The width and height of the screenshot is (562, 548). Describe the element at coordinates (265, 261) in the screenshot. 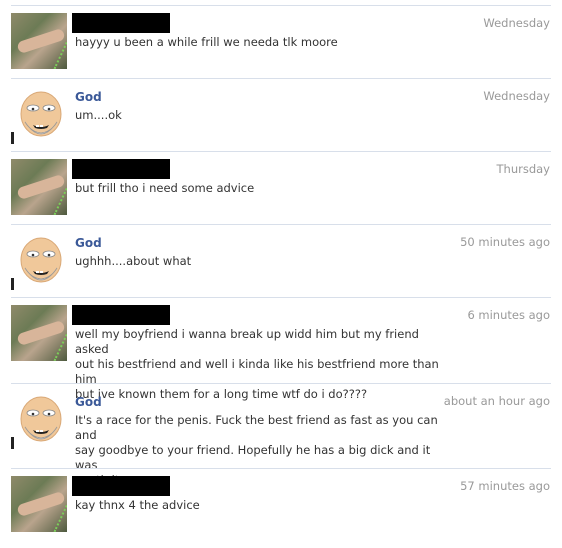

I see `message-text: ughhh....about what` at that location.